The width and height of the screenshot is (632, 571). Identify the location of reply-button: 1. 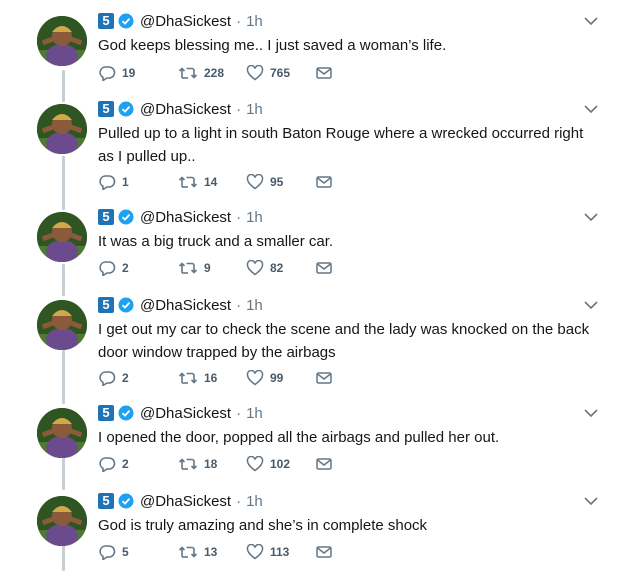
(128, 182).